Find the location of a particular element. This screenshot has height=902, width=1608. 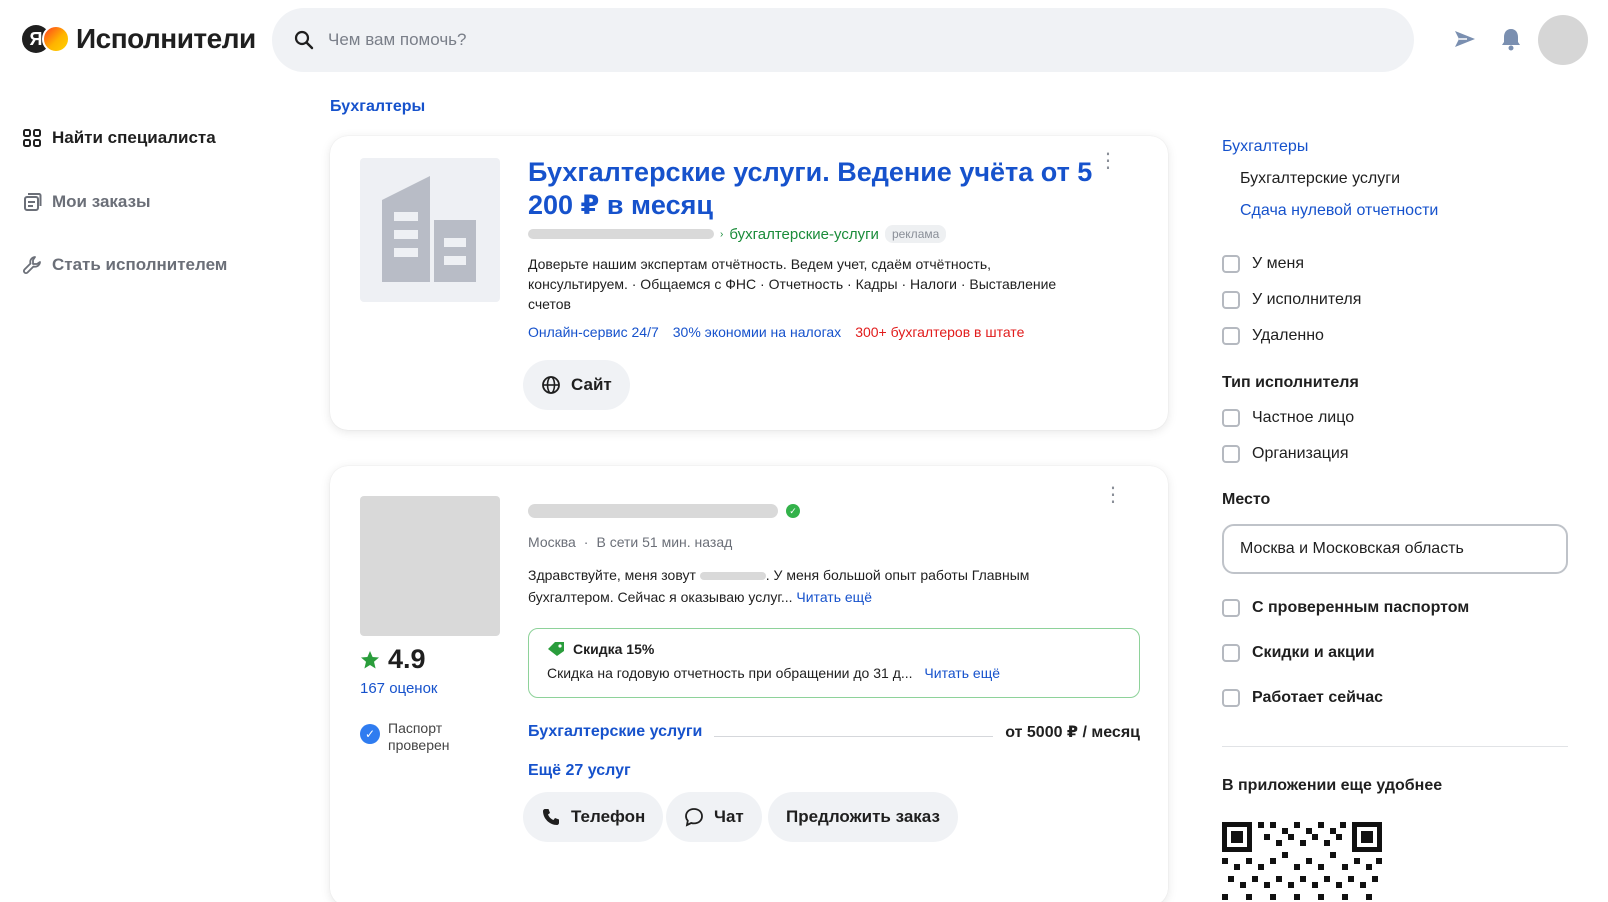

promo-title: Скидка 15% is located at coordinates (614, 649).